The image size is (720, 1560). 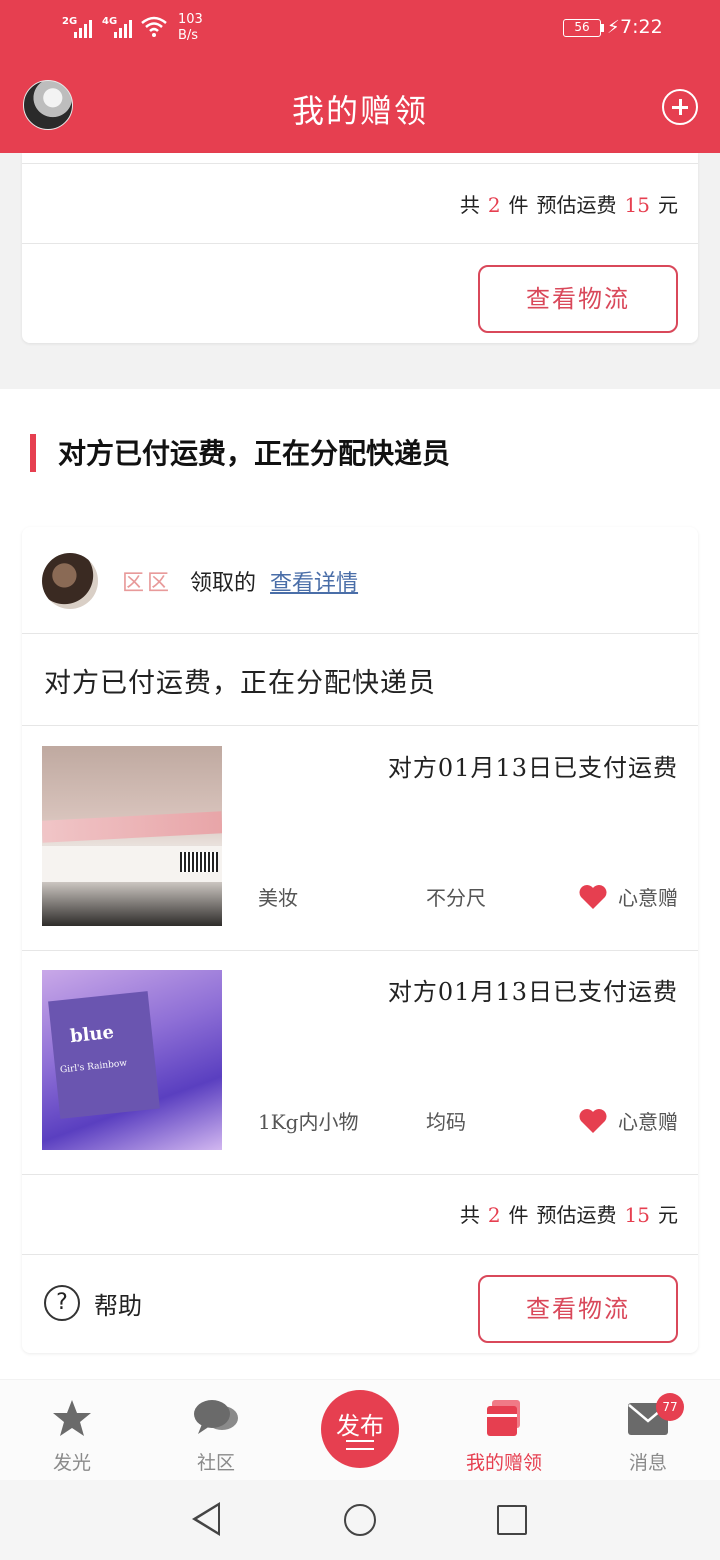 What do you see at coordinates (613, 27) in the screenshot?
I see `charging-icon: ⚡` at bounding box center [613, 27].